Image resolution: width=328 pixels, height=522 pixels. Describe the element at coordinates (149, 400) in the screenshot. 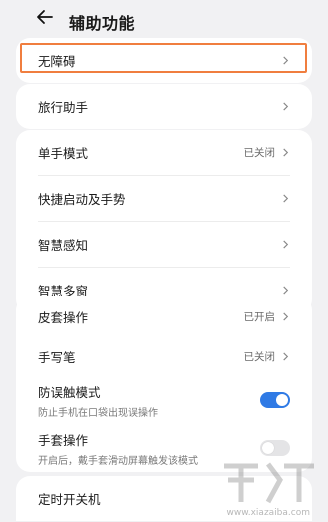

I see `menu-item-texts: 防误触模式 防止手机在口袋出现误操作` at that location.